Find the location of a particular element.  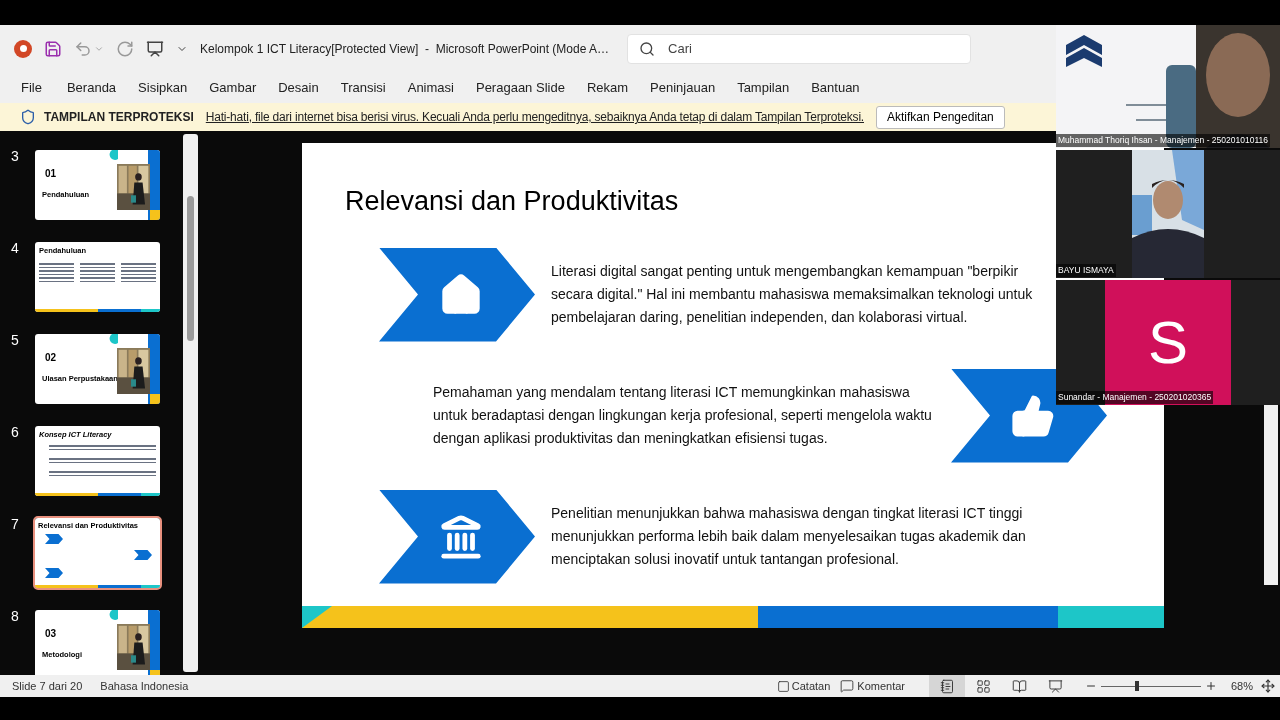

slide-number: 3 is located at coordinates (15, 156).